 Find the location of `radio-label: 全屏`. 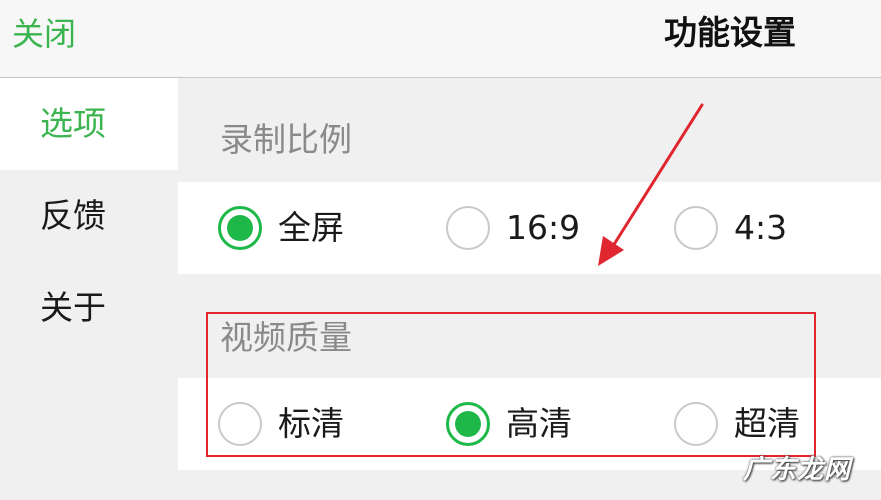

radio-label: 全屏 is located at coordinates (311, 227).